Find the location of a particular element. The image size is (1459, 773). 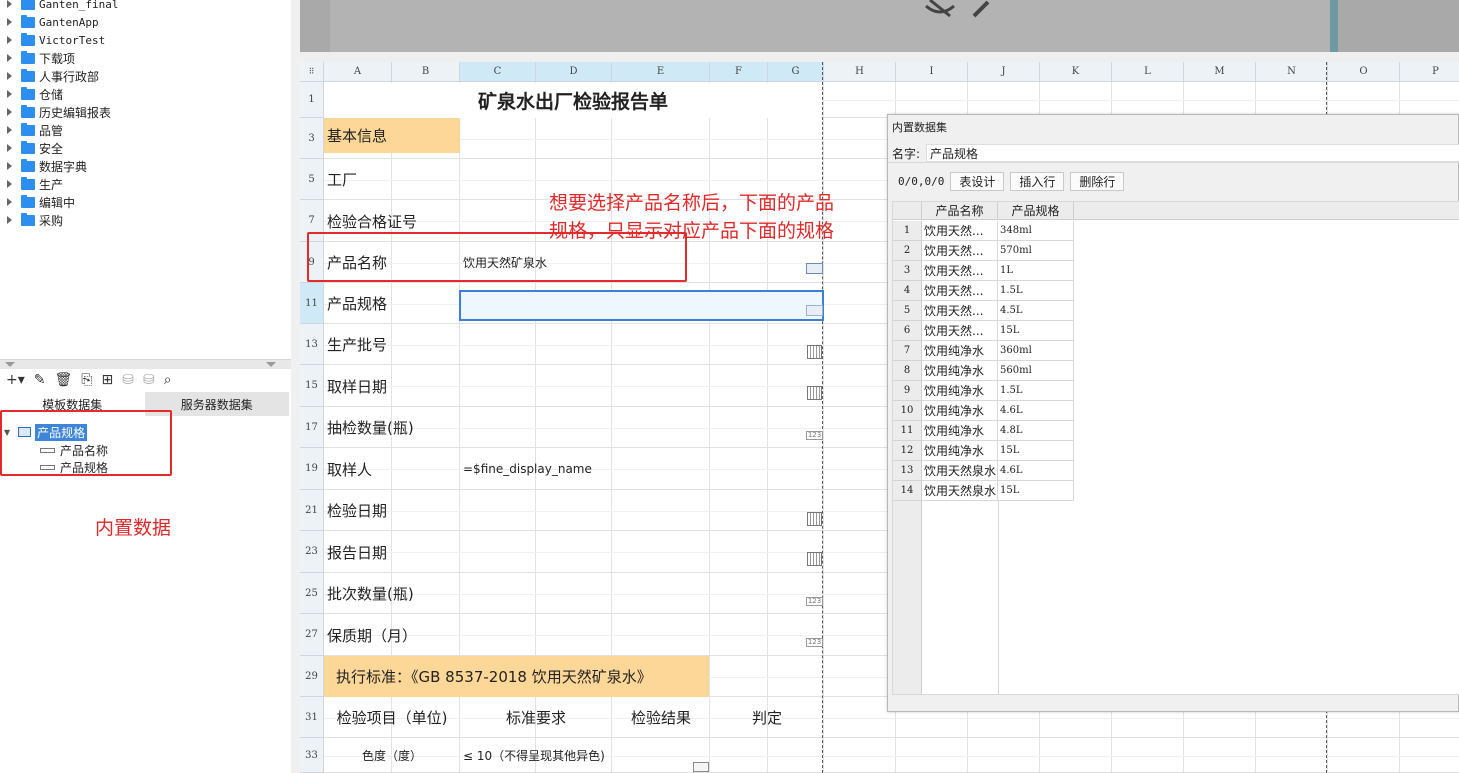

column-header: E is located at coordinates (661, 72).